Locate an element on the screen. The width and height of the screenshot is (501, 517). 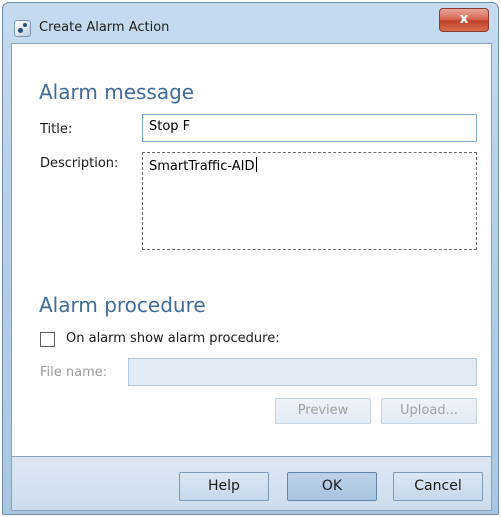
close-icon: x is located at coordinates (464, 19).